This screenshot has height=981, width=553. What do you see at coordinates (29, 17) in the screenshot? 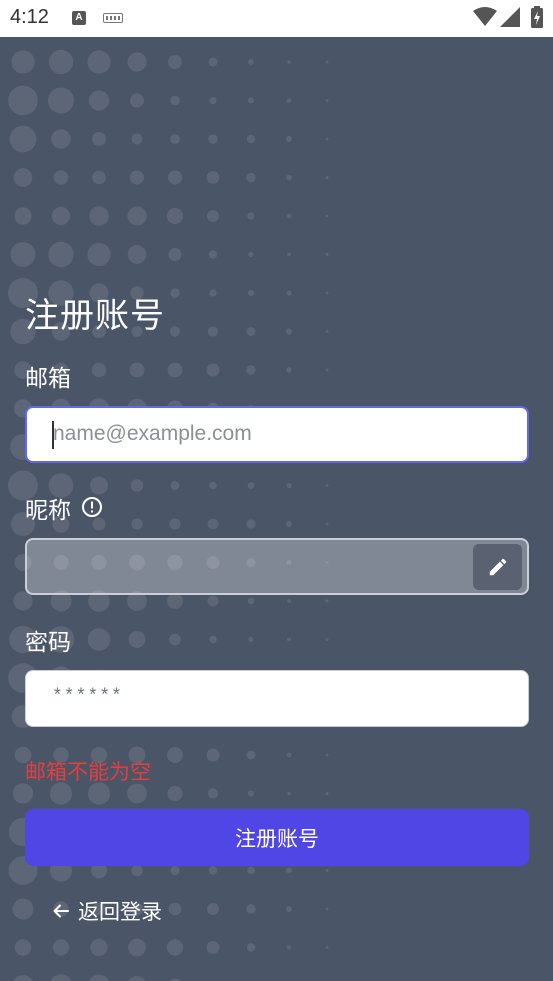
I see `status-time: 4:12` at bounding box center [29, 17].